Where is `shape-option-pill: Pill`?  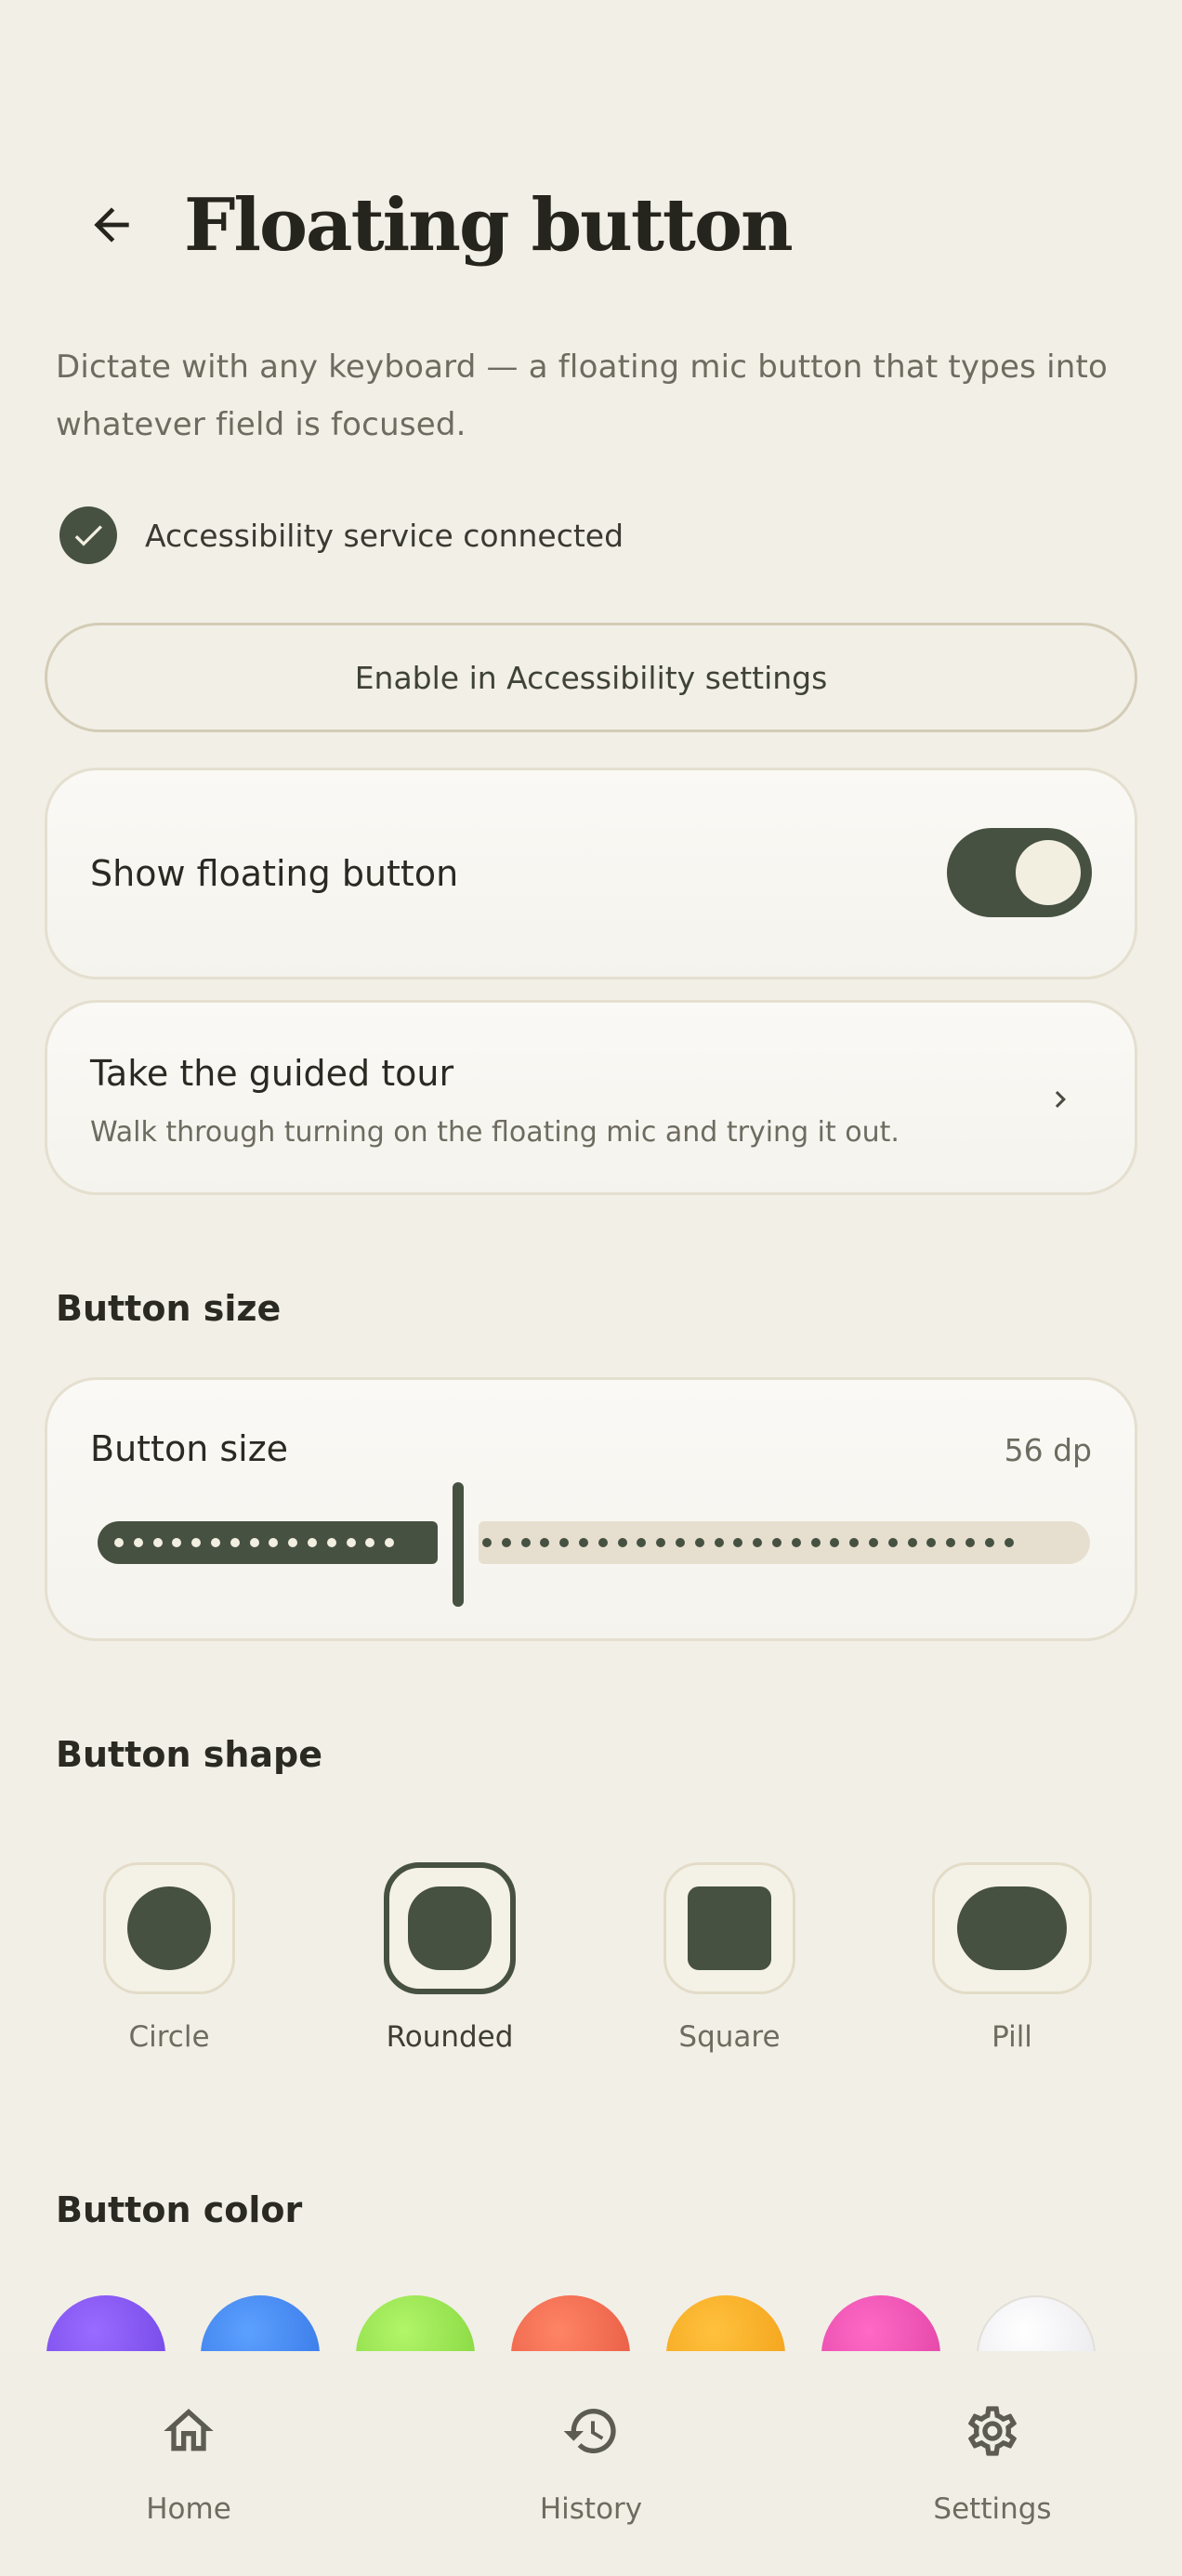
shape-option-pill: Pill is located at coordinates (1012, 1958).